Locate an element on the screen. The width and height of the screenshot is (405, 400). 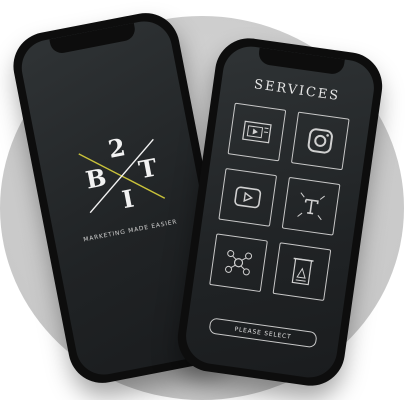
service-tile-video is located at coordinates (248, 197).